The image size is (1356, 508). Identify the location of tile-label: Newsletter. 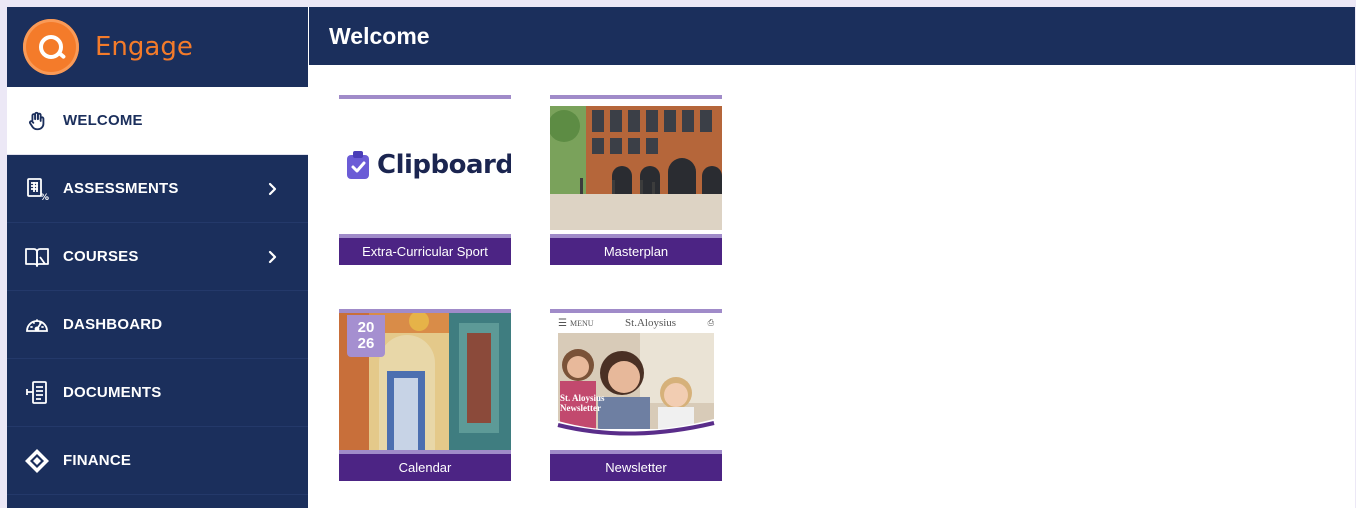
(636, 465).